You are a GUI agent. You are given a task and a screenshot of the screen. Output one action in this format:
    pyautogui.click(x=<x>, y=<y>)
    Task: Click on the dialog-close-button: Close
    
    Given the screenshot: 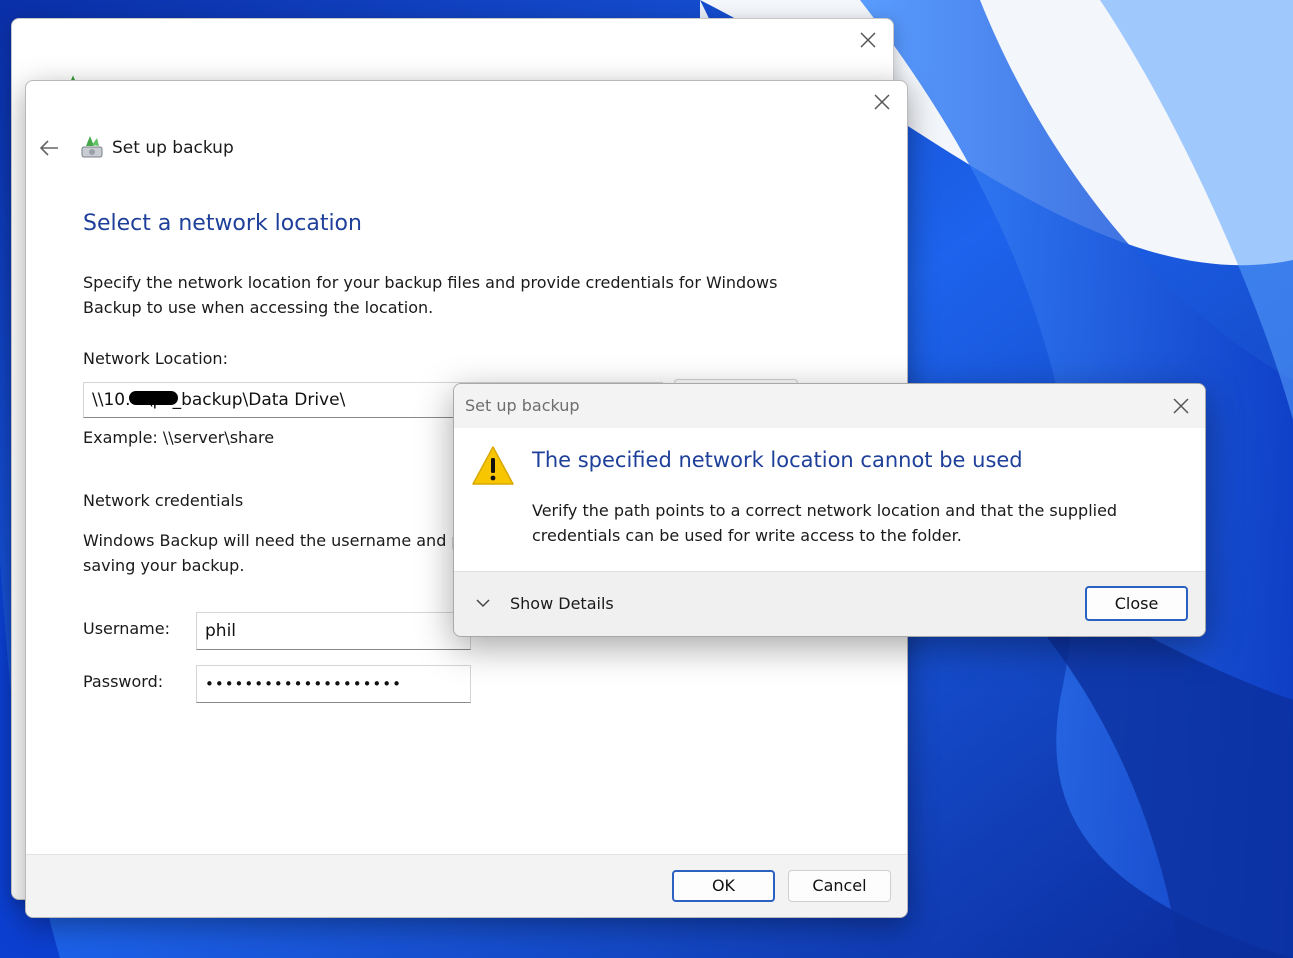 What is the action you would take?
    pyautogui.click(x=1136, y=603)
    